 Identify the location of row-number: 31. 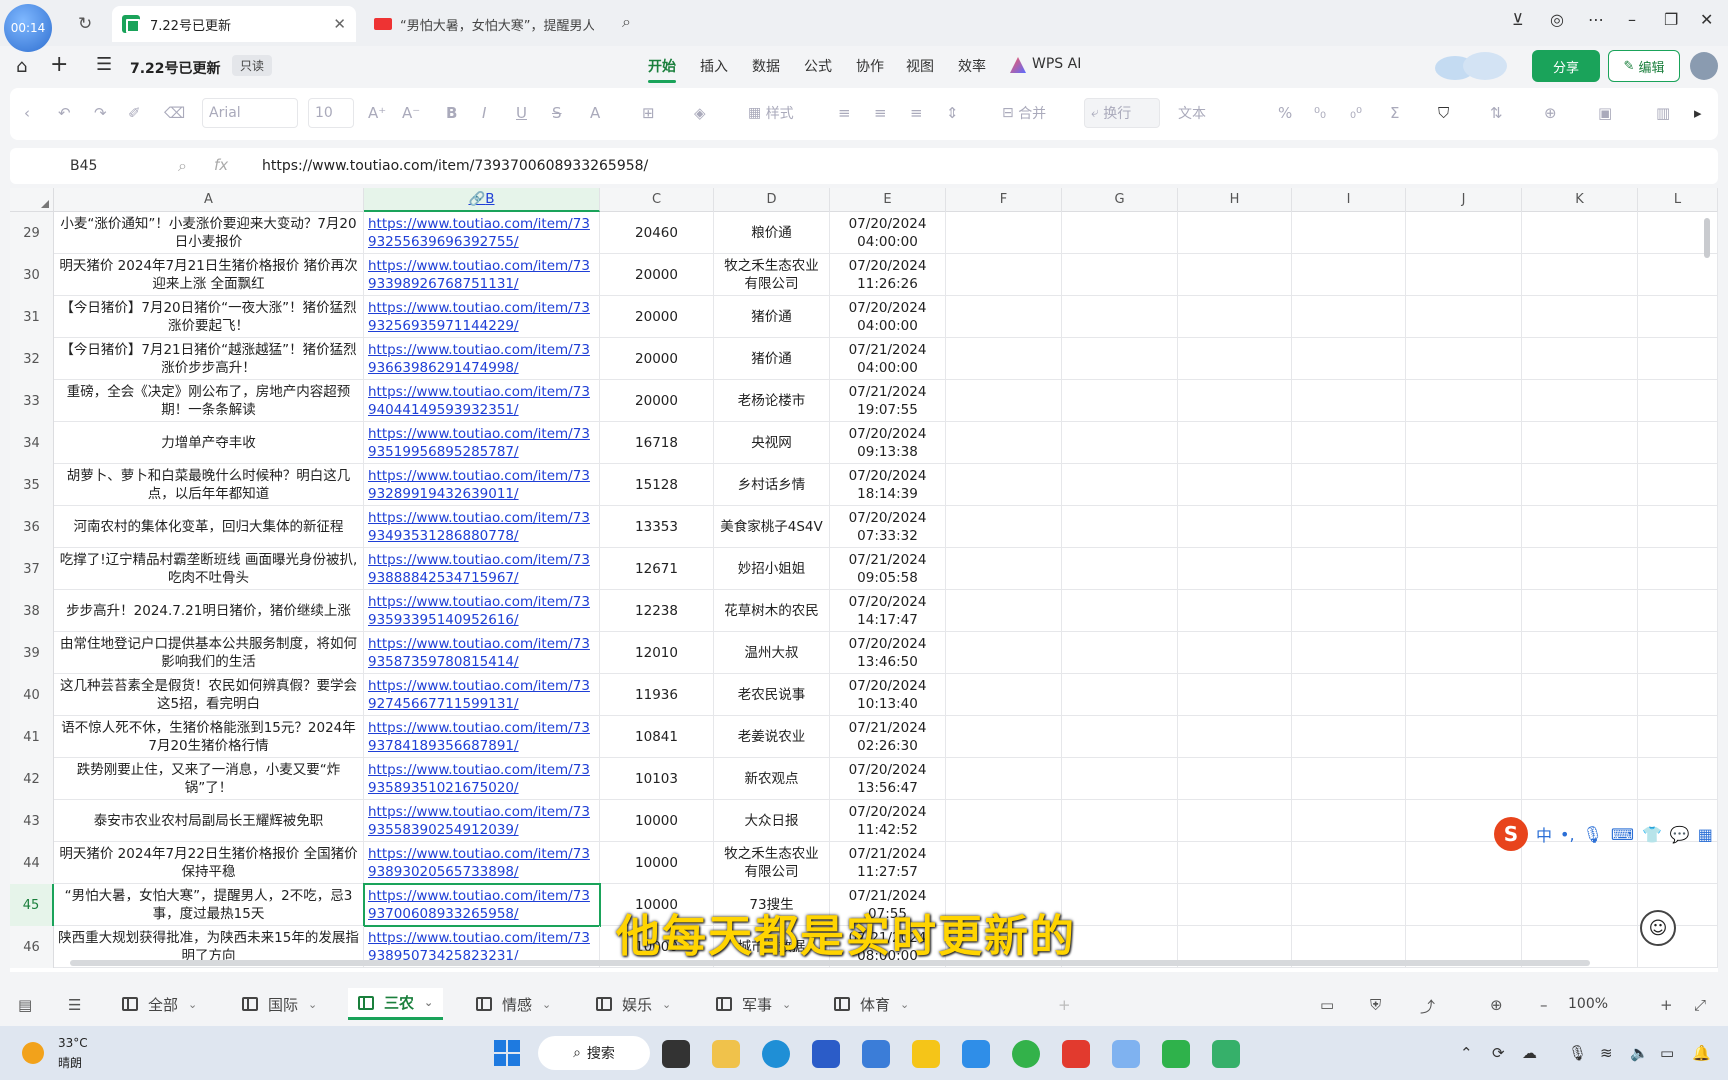
(32, 317).